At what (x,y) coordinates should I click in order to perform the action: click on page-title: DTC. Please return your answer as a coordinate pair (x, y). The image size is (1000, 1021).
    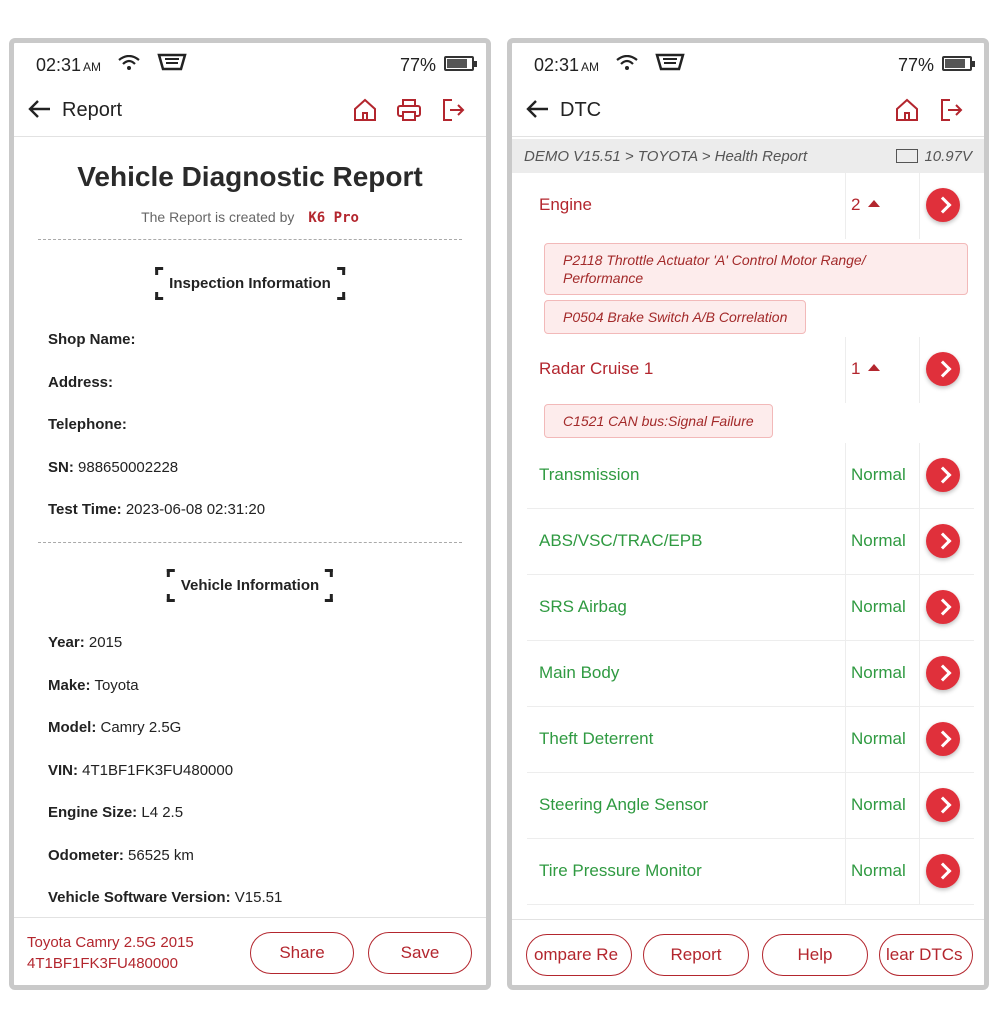
    Looking at the image, I should click on (581, 110).